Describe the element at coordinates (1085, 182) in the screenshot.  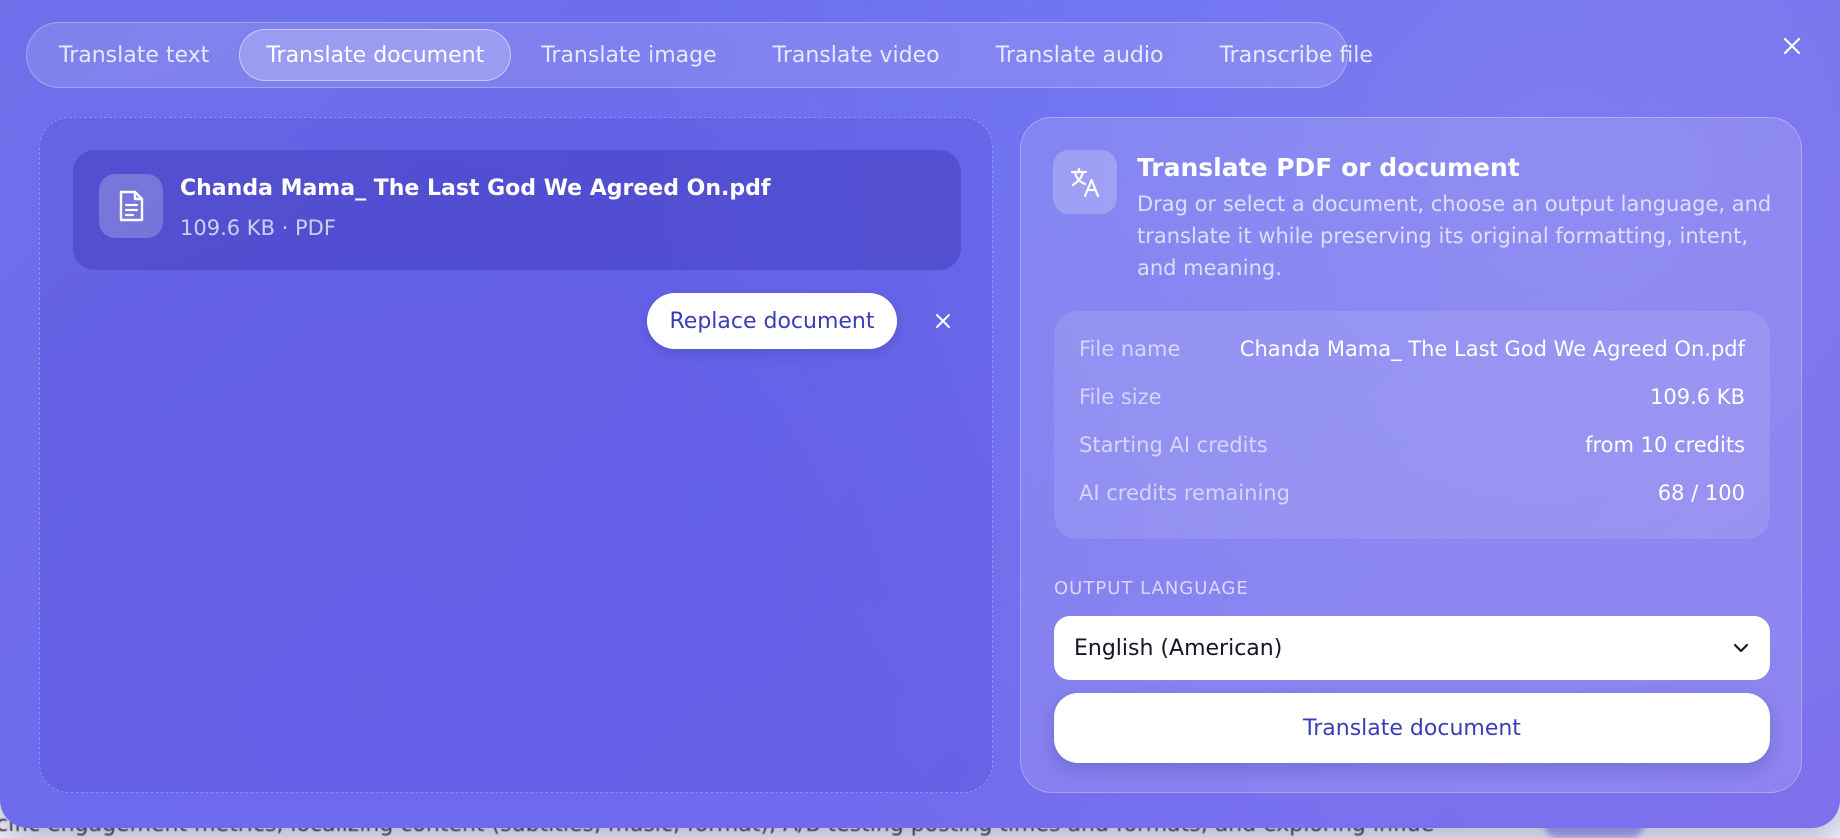
I see `translate-icon` at that location.